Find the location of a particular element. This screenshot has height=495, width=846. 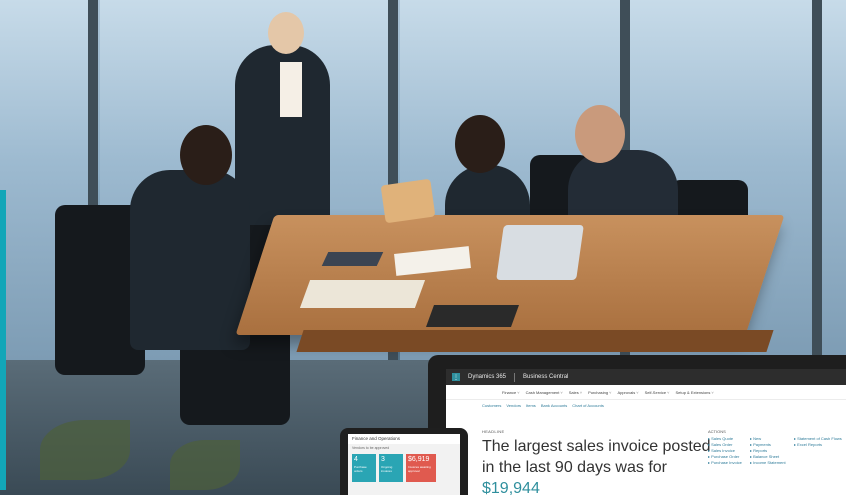

fo-title: Finance and Operations is located at coordinates (404, 439).